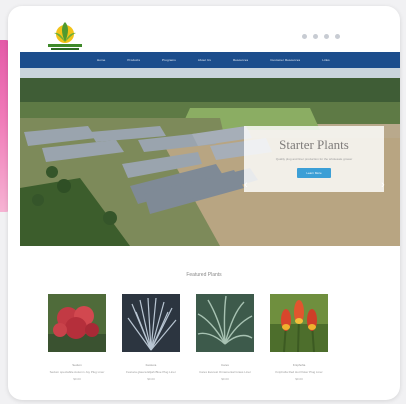 Image resolution: width=406 pixels, height=404 pixels. What do you see at coordinates (315, 36) in the screenshot?
I see `twitter-icon` at bounding box center [315, 36].